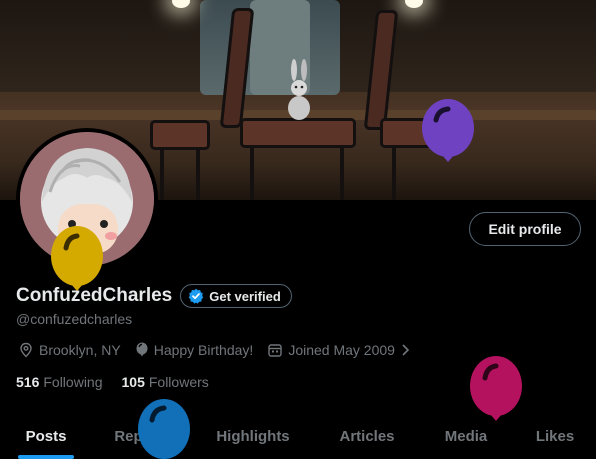 The width and height of the screenshot is (596, 459). Describe the element at coordinates (74, 319) in the screenshot. I see `user-handle: @confuzedcharles` at that location.